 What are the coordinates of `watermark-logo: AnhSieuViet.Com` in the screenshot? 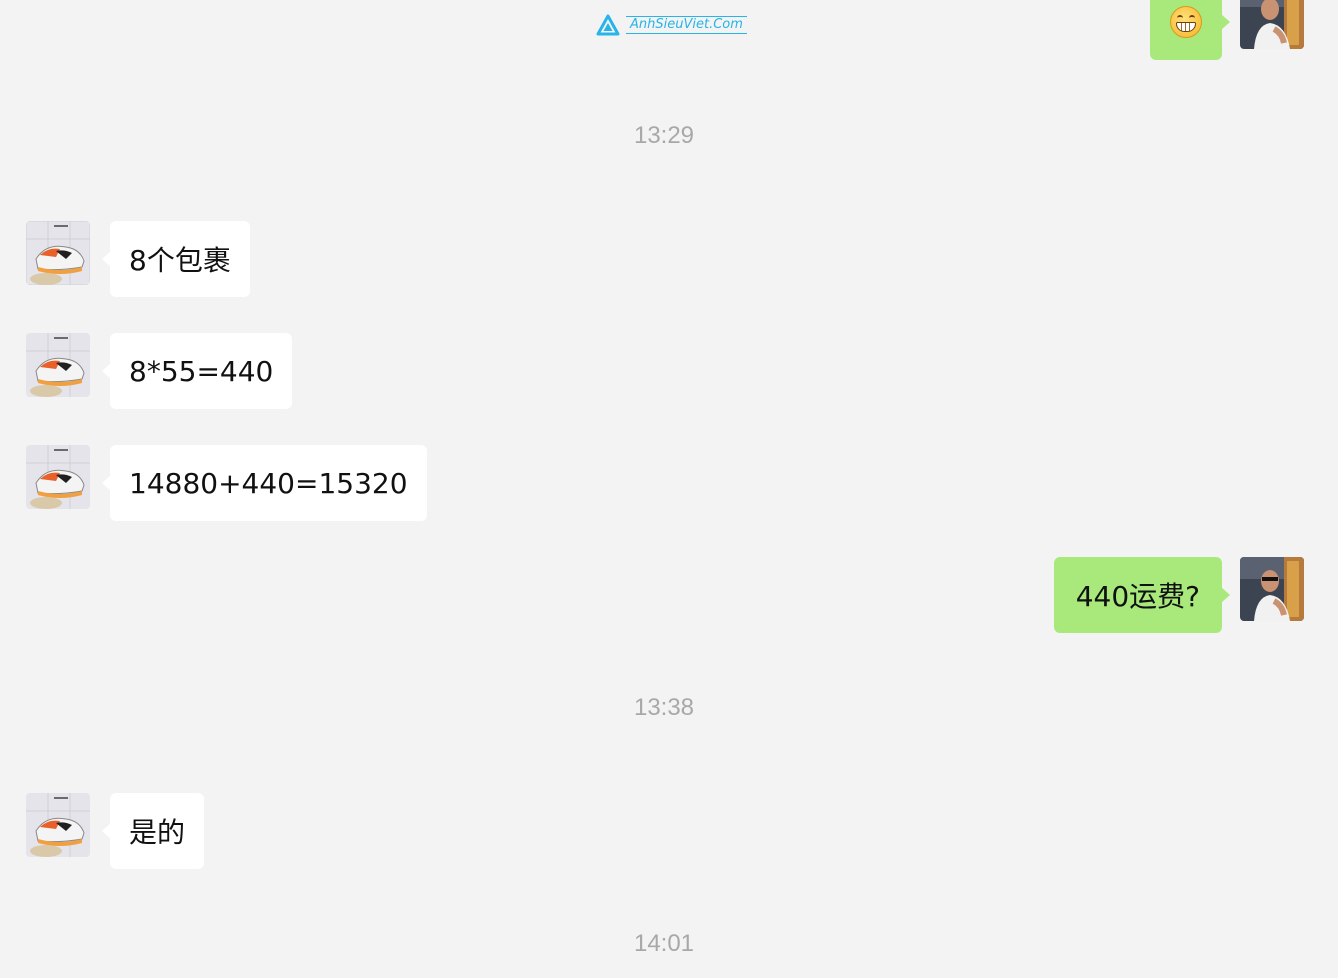 It's located at (671, 25).